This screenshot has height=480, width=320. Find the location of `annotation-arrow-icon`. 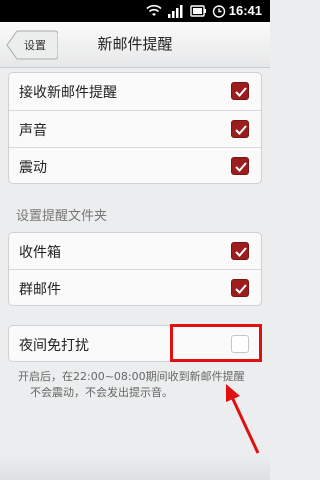

annotation-arrow-icon is located at coordinates (243, 419).